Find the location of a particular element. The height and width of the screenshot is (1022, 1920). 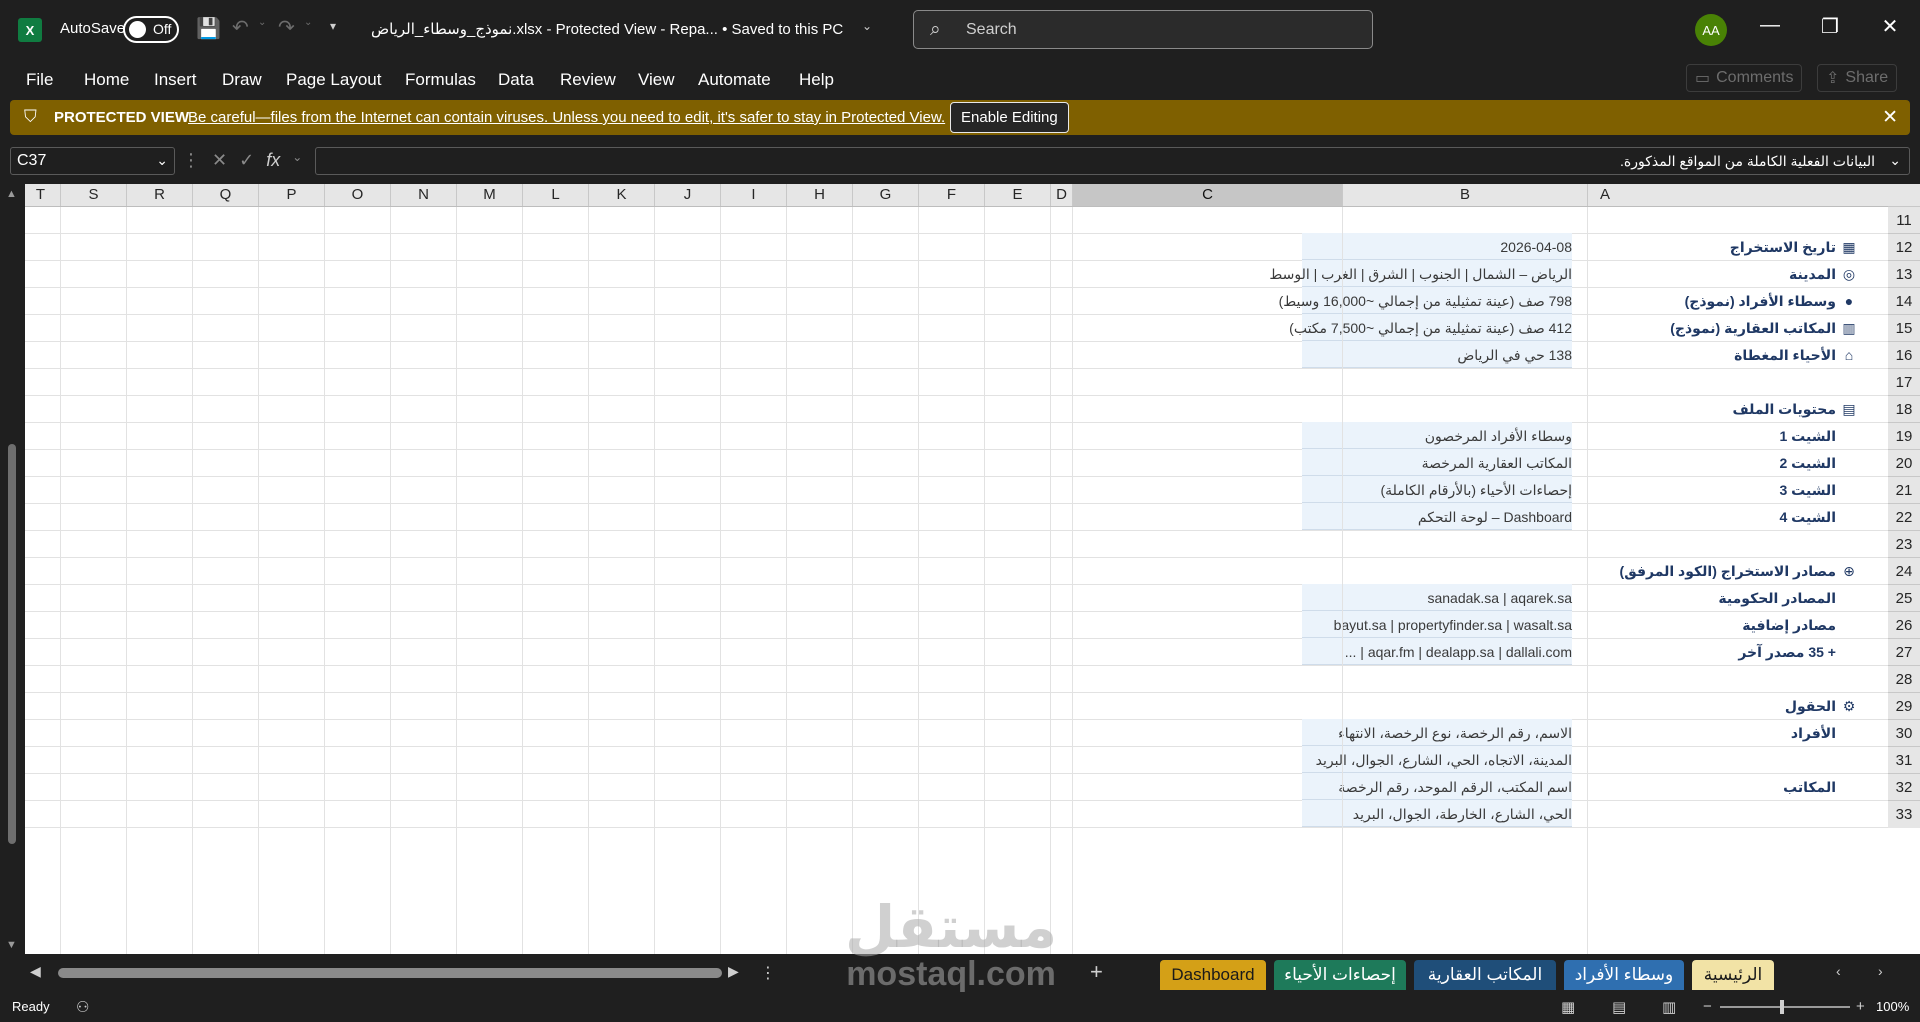

row-header-27: 27 is located at coordinates (1904, 651).